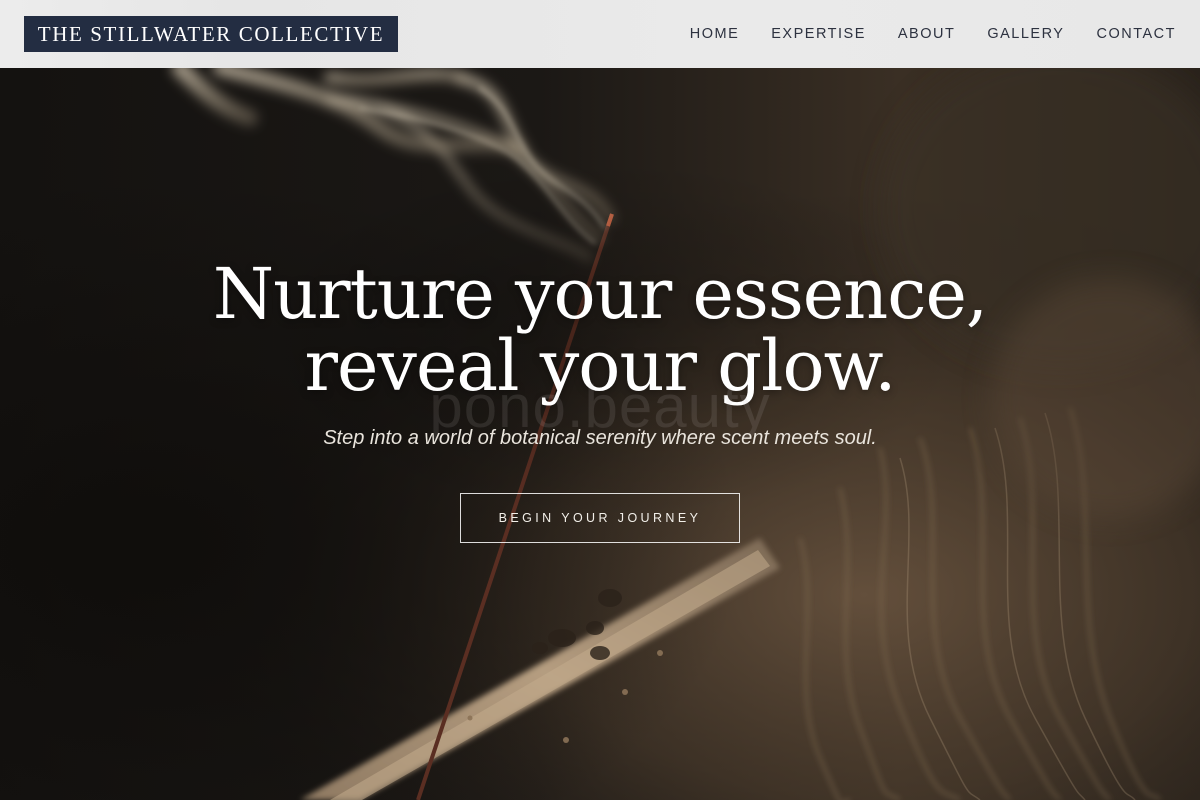 The height and width of the screenshot is (800, 1200). Describe the element at coordinates (600, 518) in the screenshot. I see `begin-journey-button: BEGIN YOUR JOURNEY` at that location.